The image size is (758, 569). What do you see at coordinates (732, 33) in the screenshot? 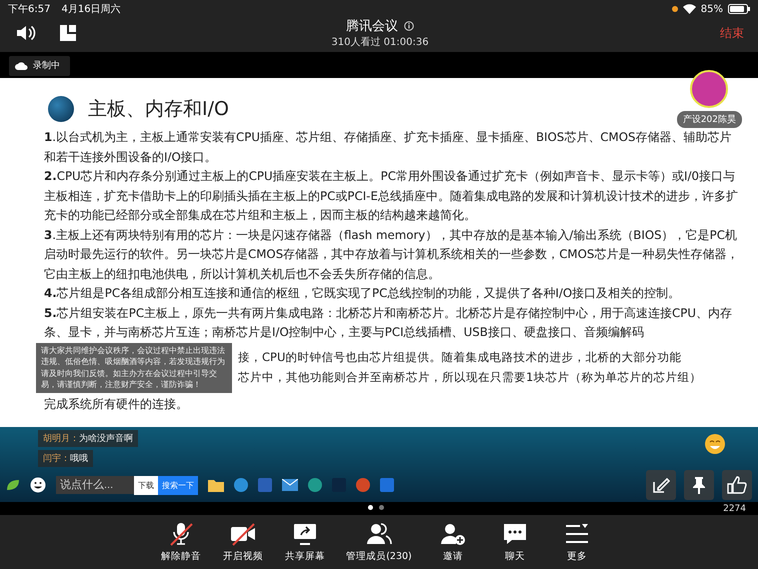
I see `end-button: 结束` at bounding box center [732, 33].